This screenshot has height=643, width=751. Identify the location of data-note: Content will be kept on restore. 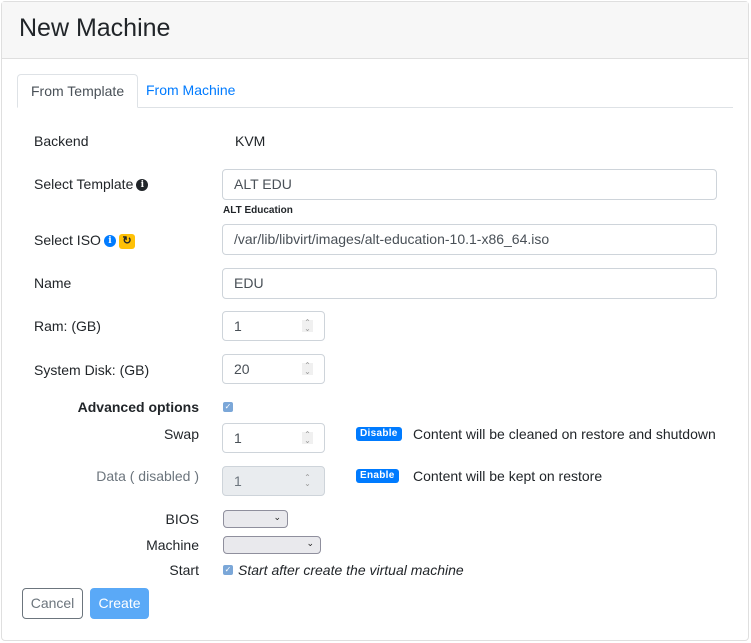
(508, 476).